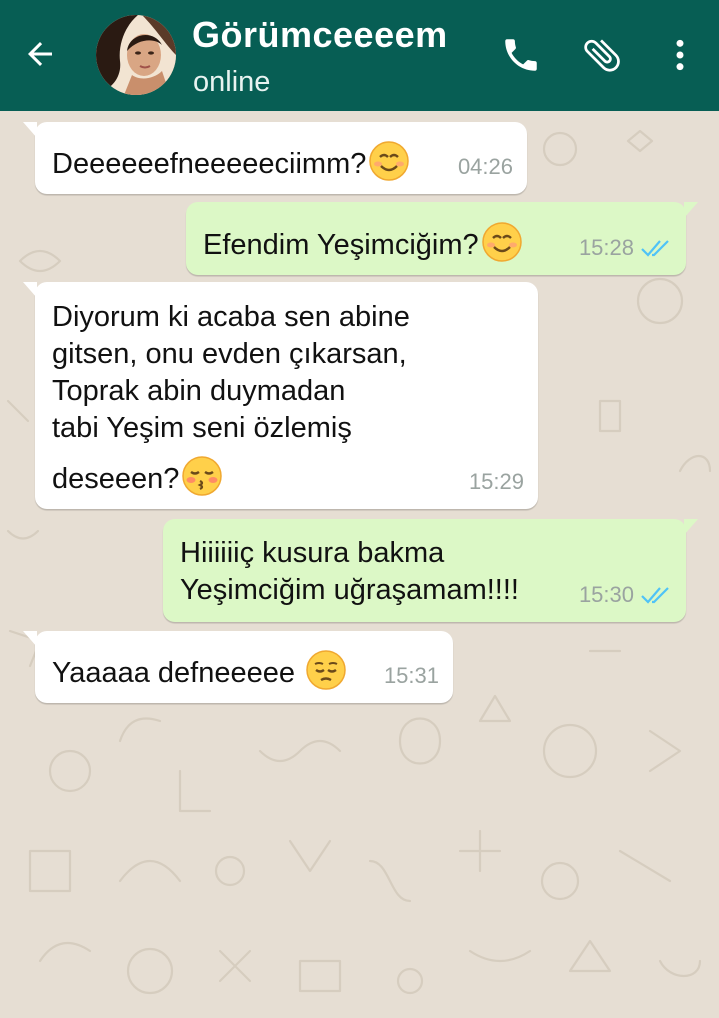 Image resolution: width=719 pixels, height=1018 pixels. What do you see at coordinates (202, 476) in the screenshot?
I see `kissing-face-icon` at bounding box center [202, 476].